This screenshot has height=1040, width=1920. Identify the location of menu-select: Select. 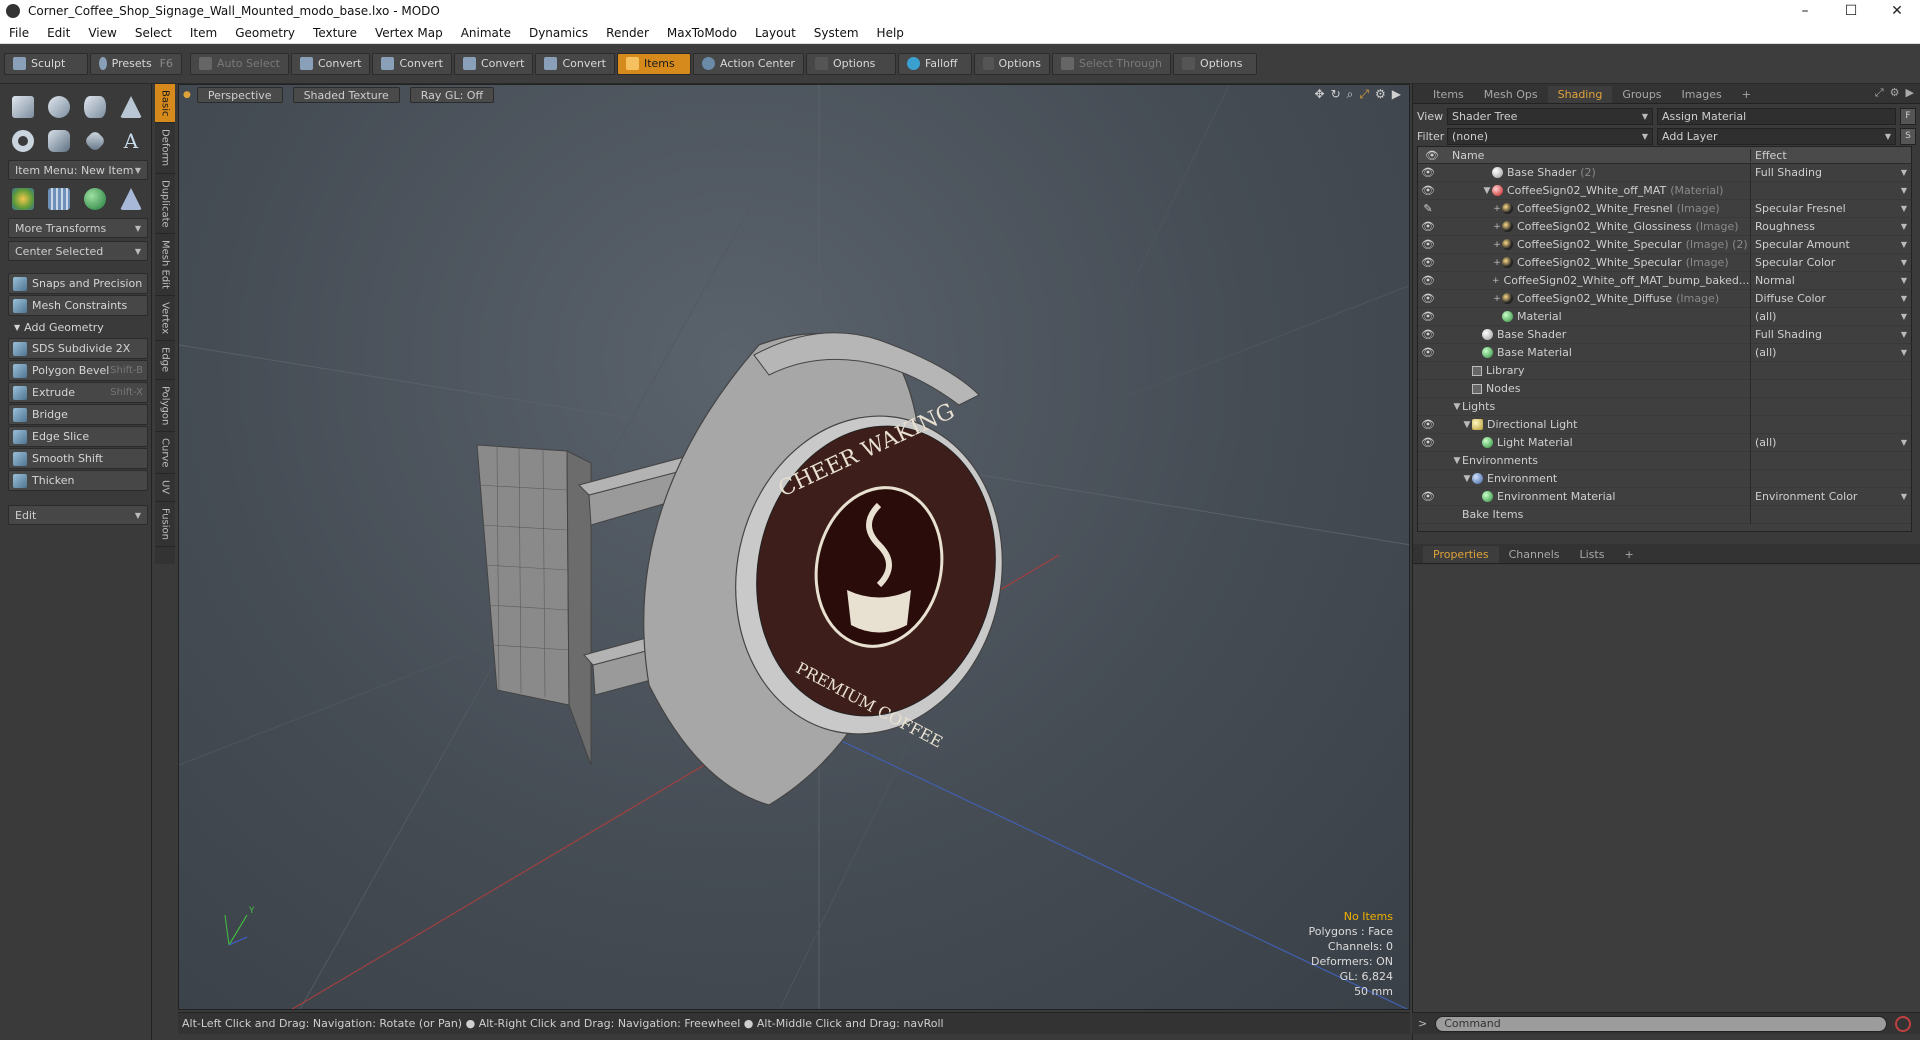
(153, 33).